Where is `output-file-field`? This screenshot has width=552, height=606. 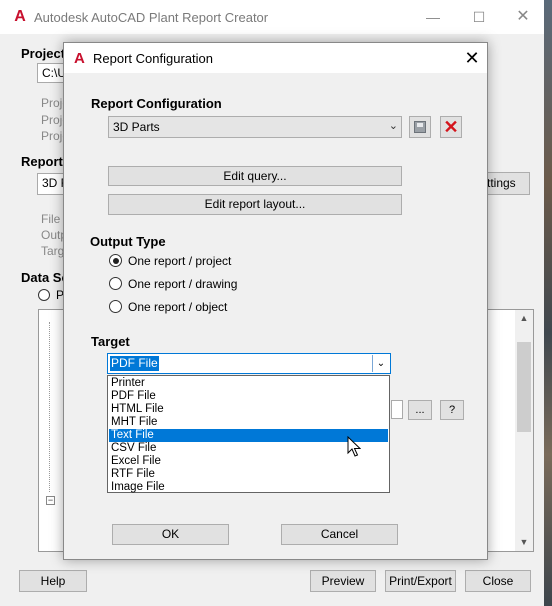
output-file-field is located at coordinates (397, 409).